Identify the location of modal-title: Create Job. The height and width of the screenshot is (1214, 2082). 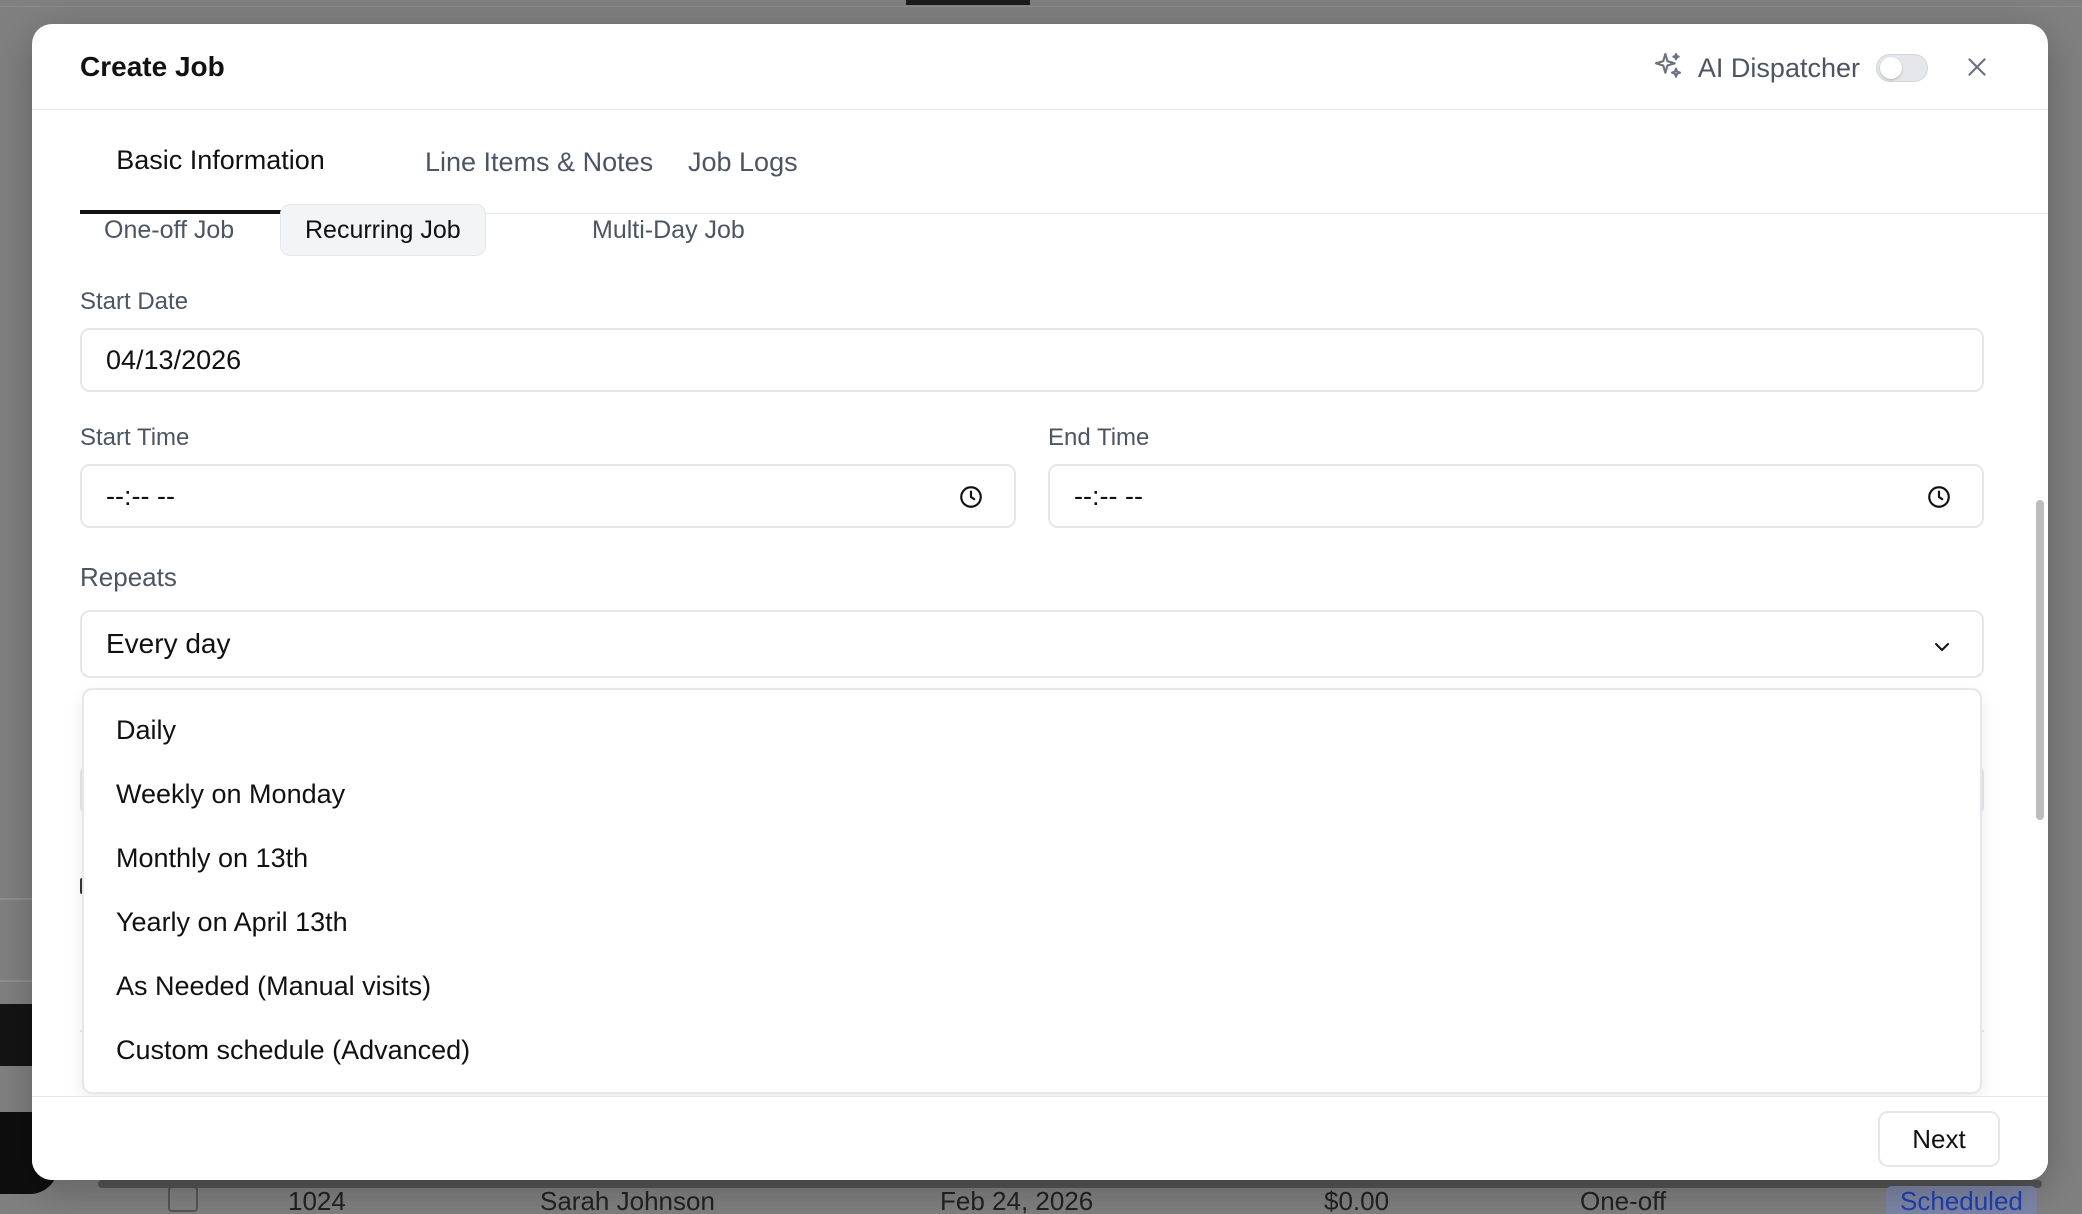
(152, 66).